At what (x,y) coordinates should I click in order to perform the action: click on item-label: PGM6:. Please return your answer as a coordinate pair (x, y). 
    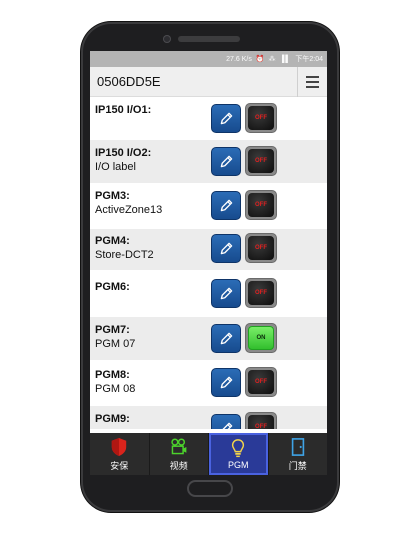
    Looking at the image, I should click on (112, 287).